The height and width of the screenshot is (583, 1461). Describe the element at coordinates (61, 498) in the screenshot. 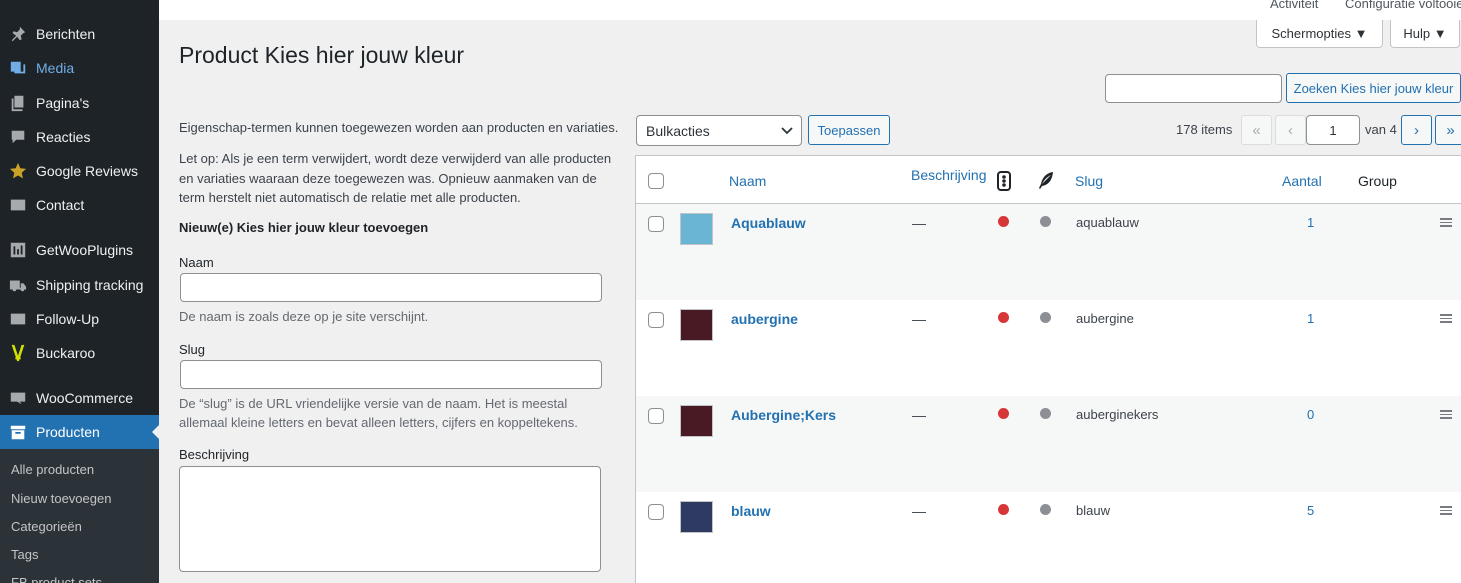

I see `submenu-nieuw-toevoegen: Nieuw toevoegen` at that location.